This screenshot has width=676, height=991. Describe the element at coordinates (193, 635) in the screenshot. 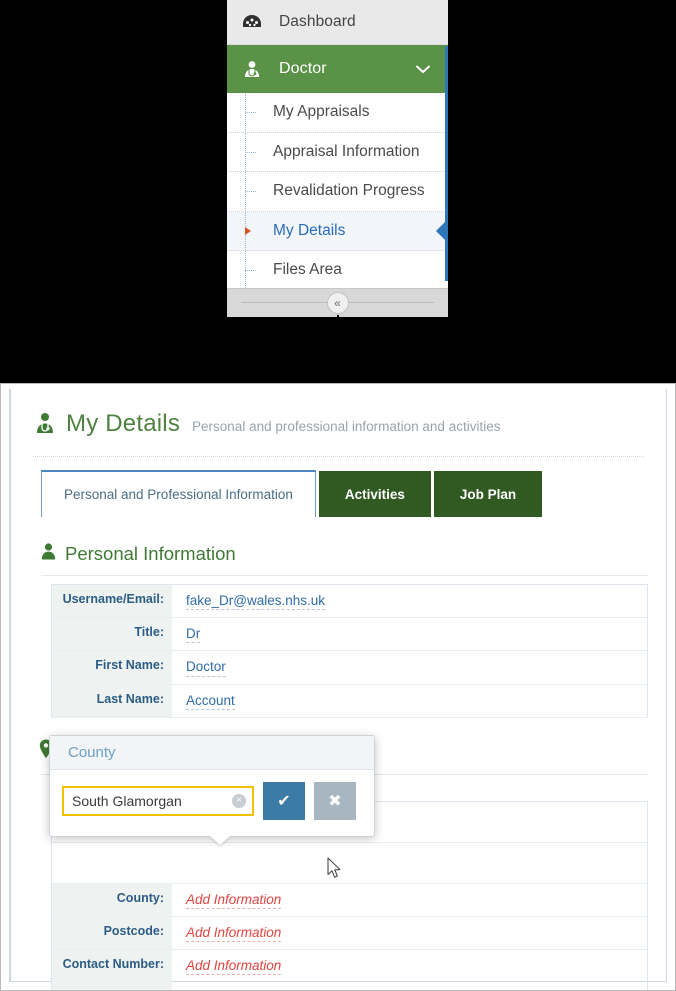

I see `editable-title: Dr` at that location.